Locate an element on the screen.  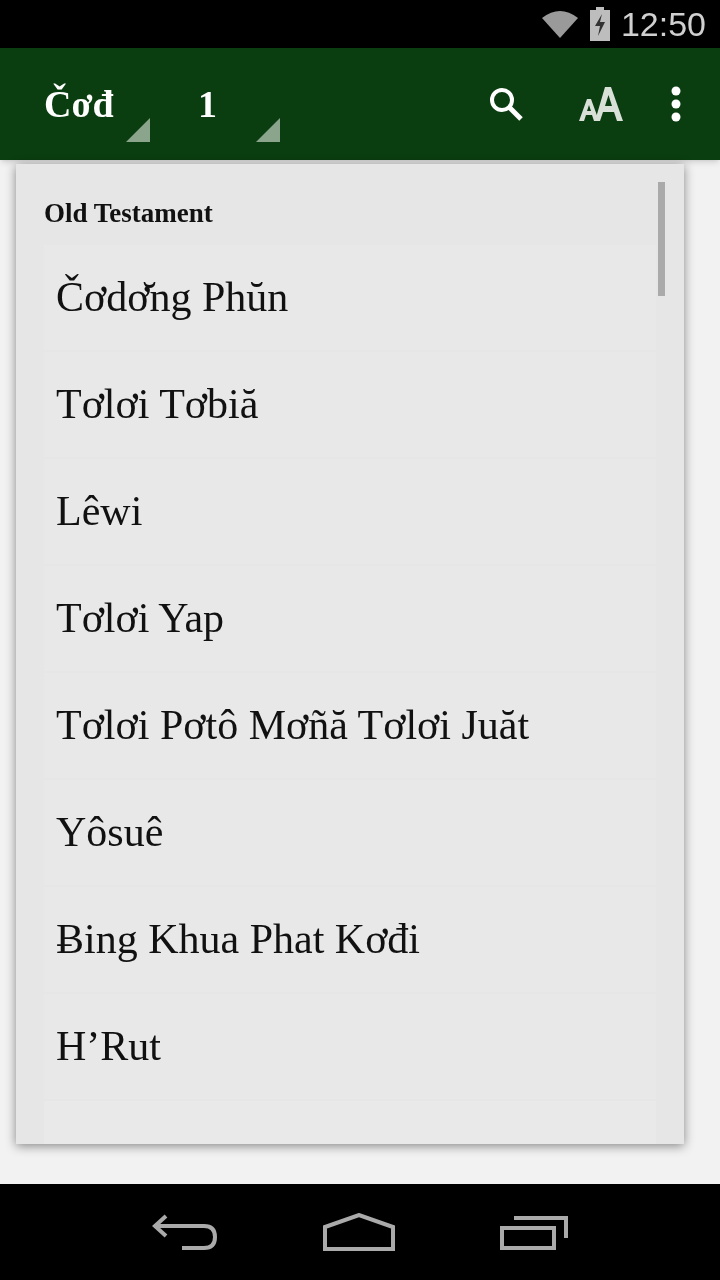
recent-apps-icon is located at coordinates (533, 1232).